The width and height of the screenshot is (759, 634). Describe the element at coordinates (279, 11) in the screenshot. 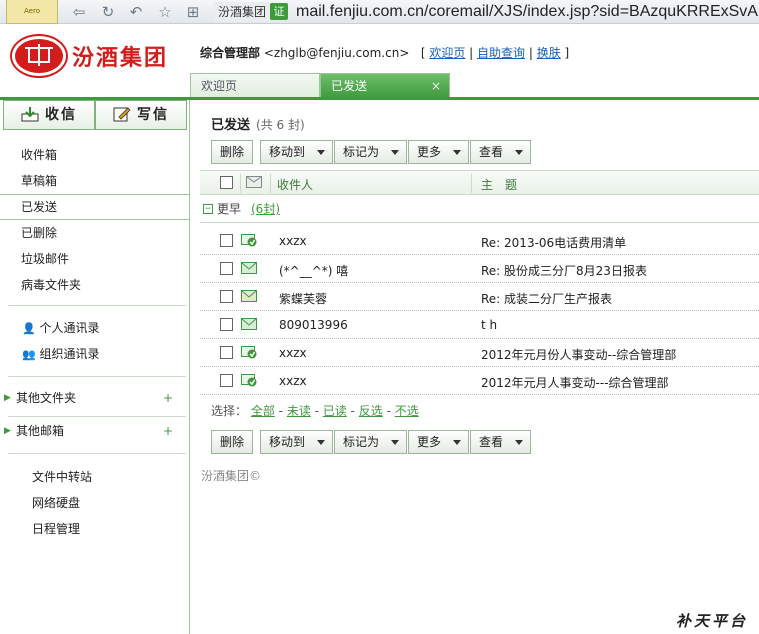

I see `certificate-icon: 证` at that location.